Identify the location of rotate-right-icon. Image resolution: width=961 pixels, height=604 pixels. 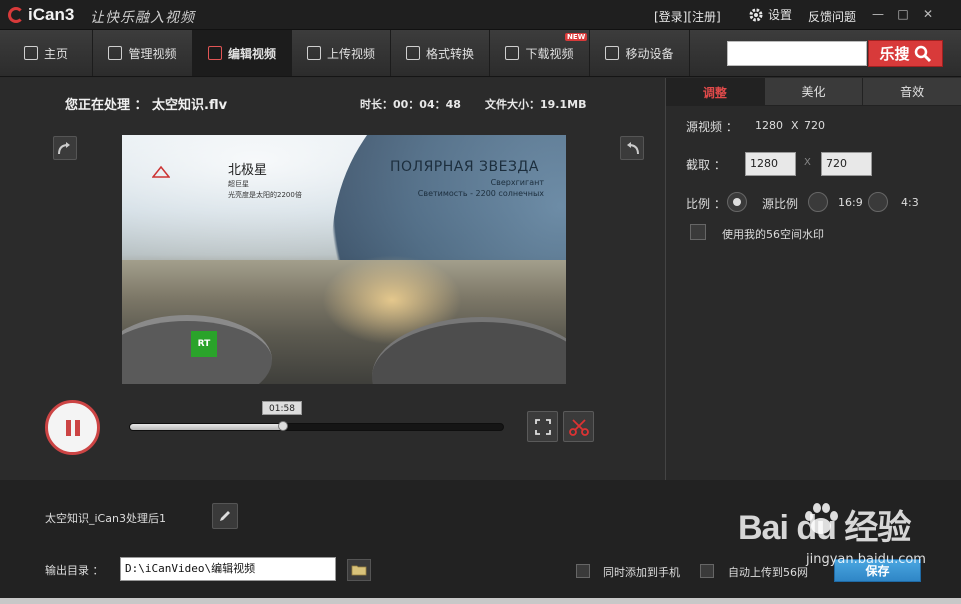
(64, 148).